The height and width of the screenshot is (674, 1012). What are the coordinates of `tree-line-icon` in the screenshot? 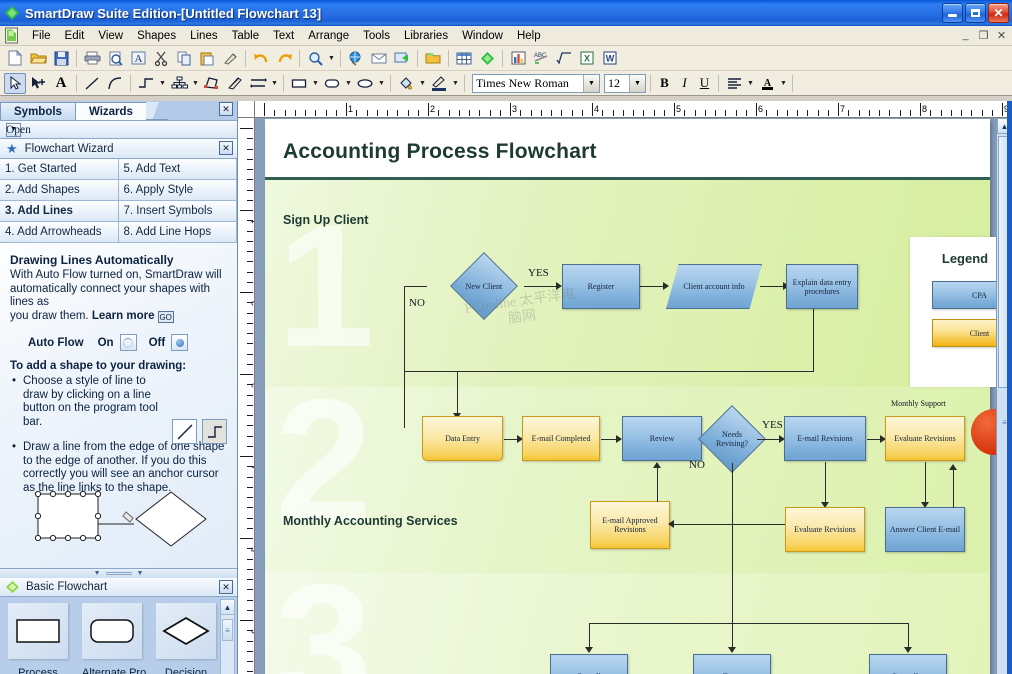 It's located at (179, 83).